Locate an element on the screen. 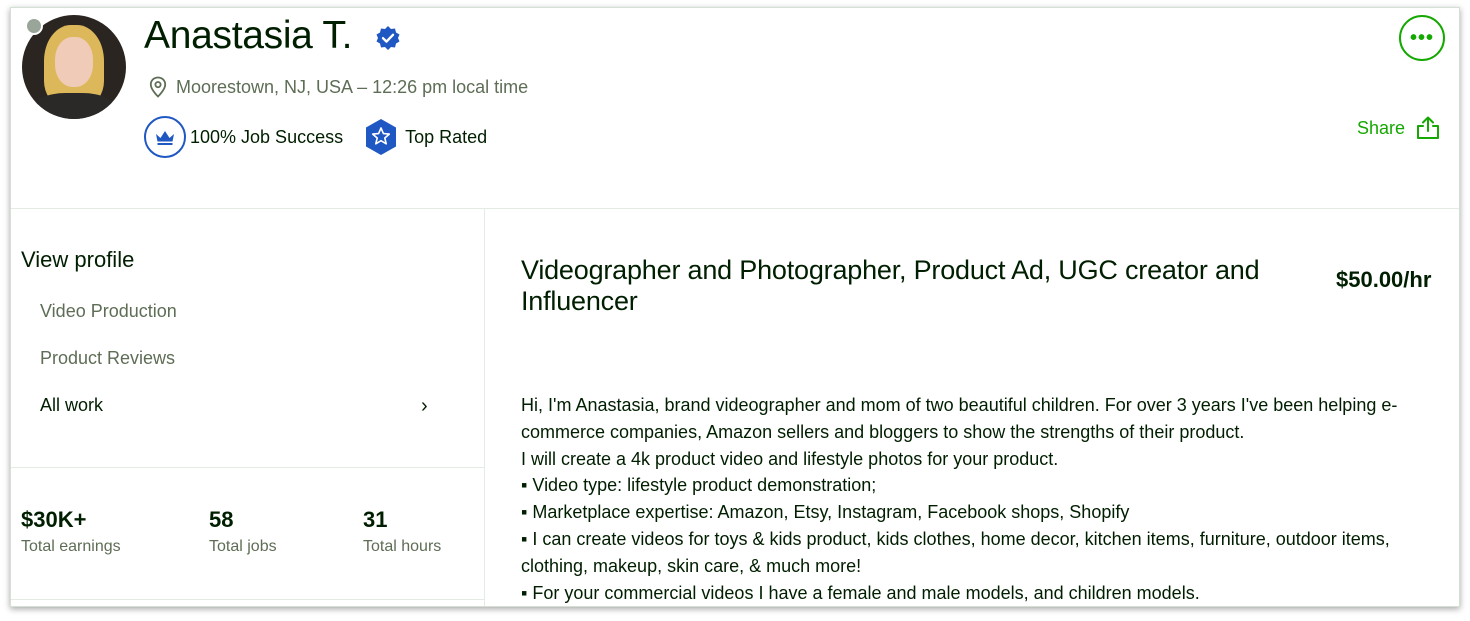 The height and width of the screenshot is (621, 1470). job-success-label: 100% Job Success is located at coordinates (267, 136).